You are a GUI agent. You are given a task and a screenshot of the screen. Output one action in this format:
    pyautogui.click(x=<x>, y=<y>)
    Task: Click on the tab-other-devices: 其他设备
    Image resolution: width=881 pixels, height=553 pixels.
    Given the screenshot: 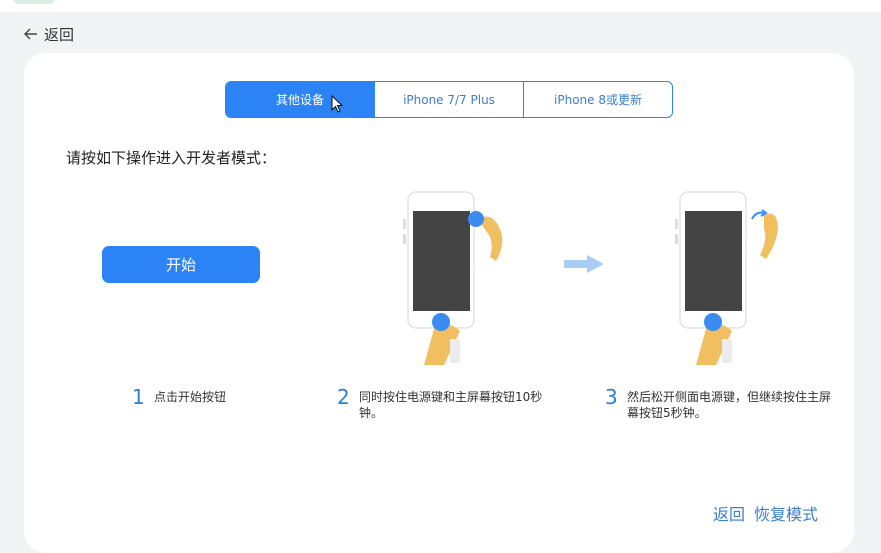 What is the action you would take?
    pyautogui.click(x=300, y=99)
    